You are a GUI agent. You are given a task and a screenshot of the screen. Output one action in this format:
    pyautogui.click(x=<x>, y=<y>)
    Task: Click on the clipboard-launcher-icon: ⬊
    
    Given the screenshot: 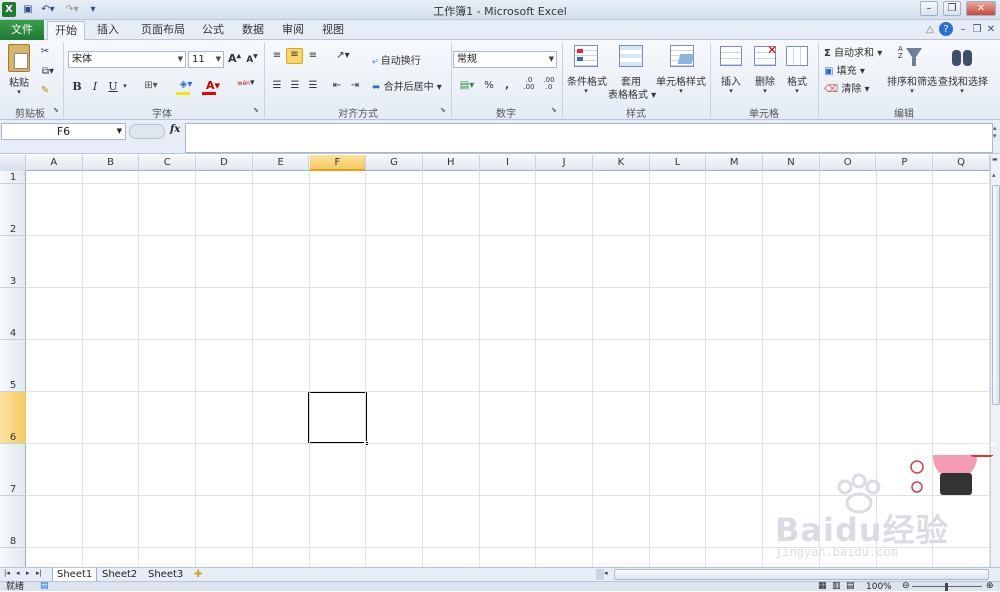 What is the action you would take?
    pyautogui.click(x=56, y=110)
    